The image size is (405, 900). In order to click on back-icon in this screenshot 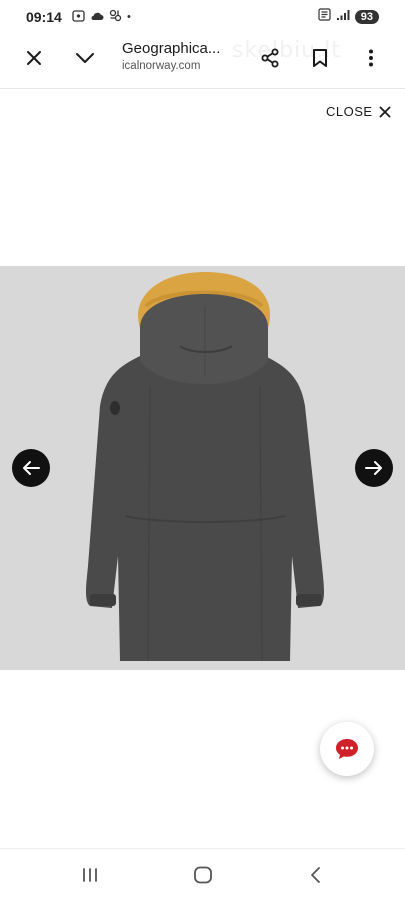, I will do `click(315, 875)`.